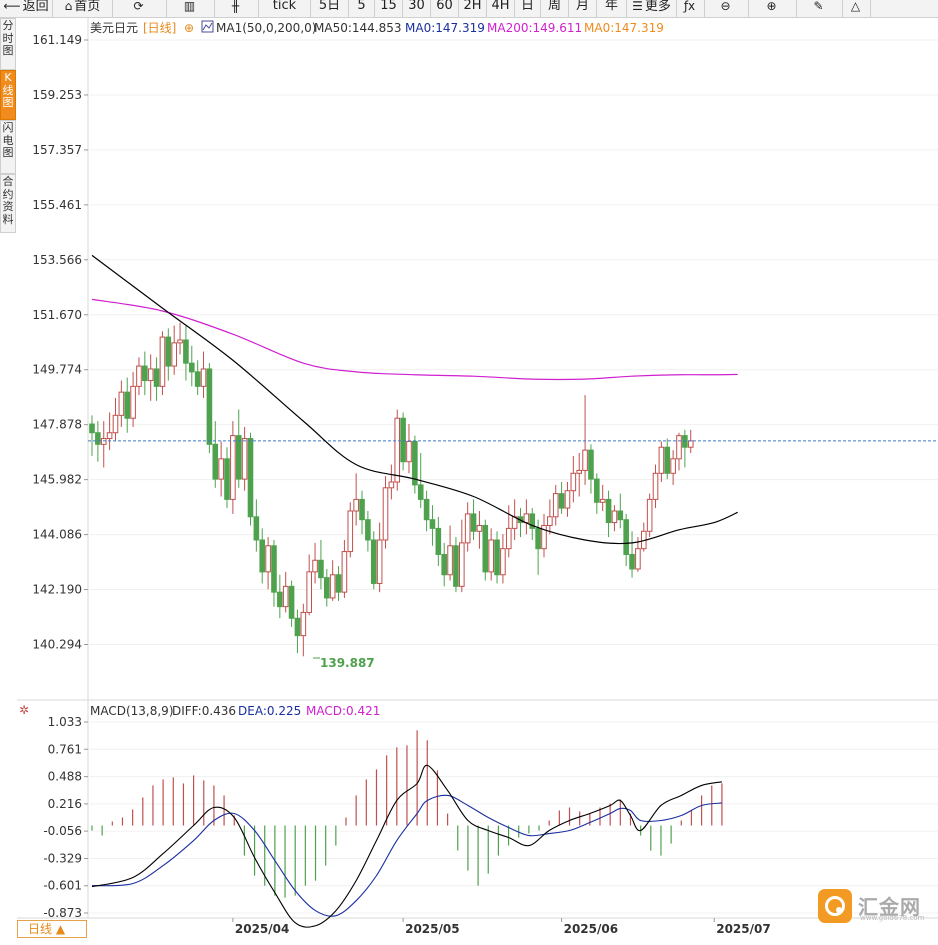 Image resolution: width=938 pixels, height=945 pixels. I want to click on legend-ma50: MA50:144.853, so click(358, 28).